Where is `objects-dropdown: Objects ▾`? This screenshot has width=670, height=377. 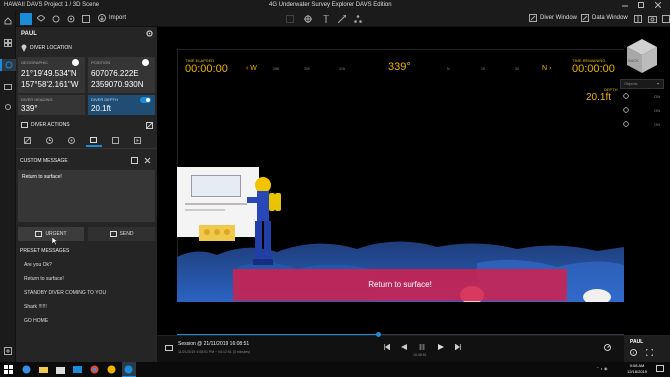 objects-dropdown: Objects ▾ is located at coordinates (642, 84).